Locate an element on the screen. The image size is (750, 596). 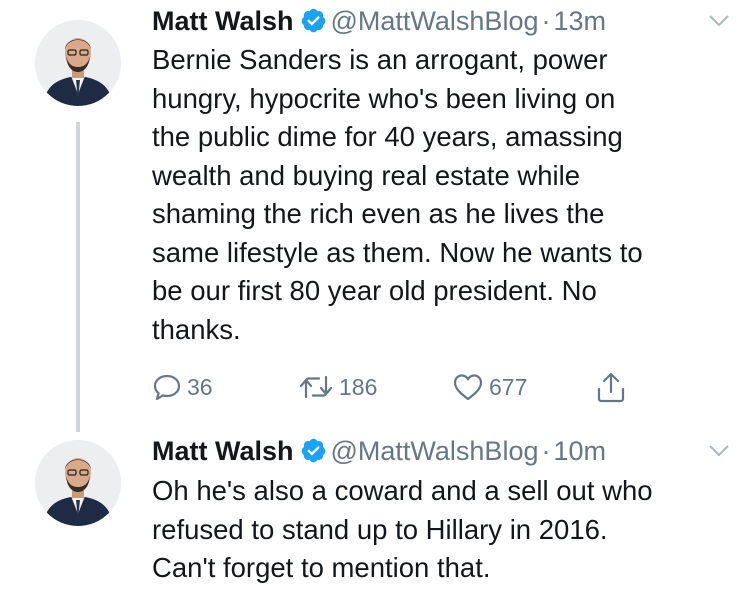
author-name: Matt Walsh is located at coordinates (223, 451).